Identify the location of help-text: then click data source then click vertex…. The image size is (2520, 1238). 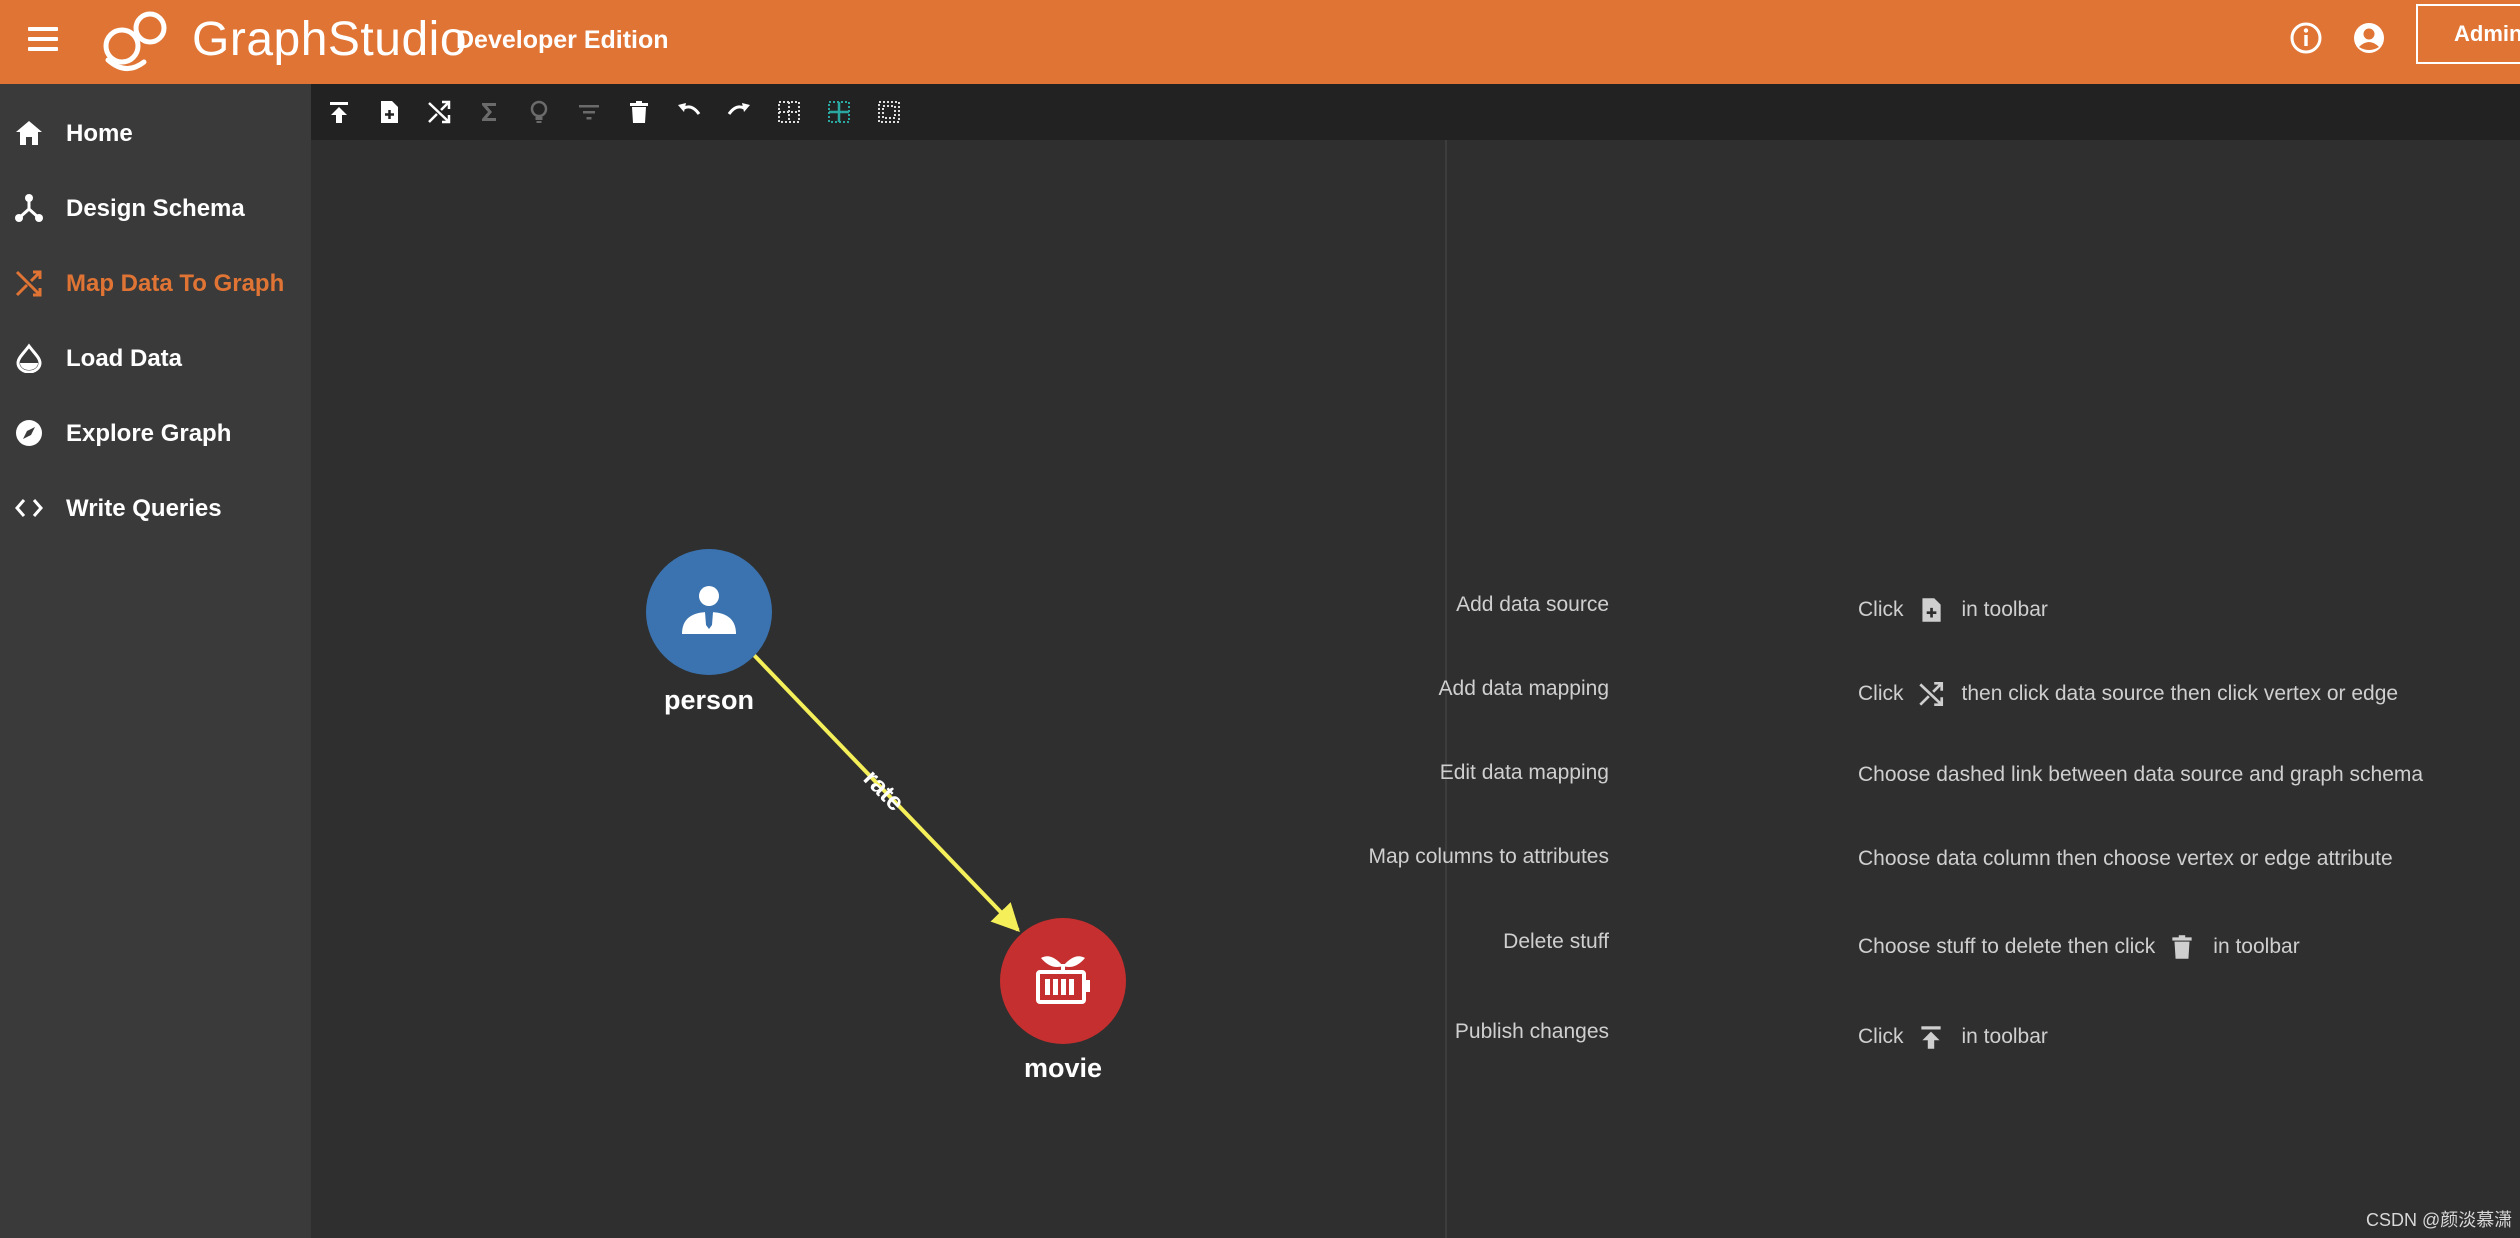
(2180, 693).